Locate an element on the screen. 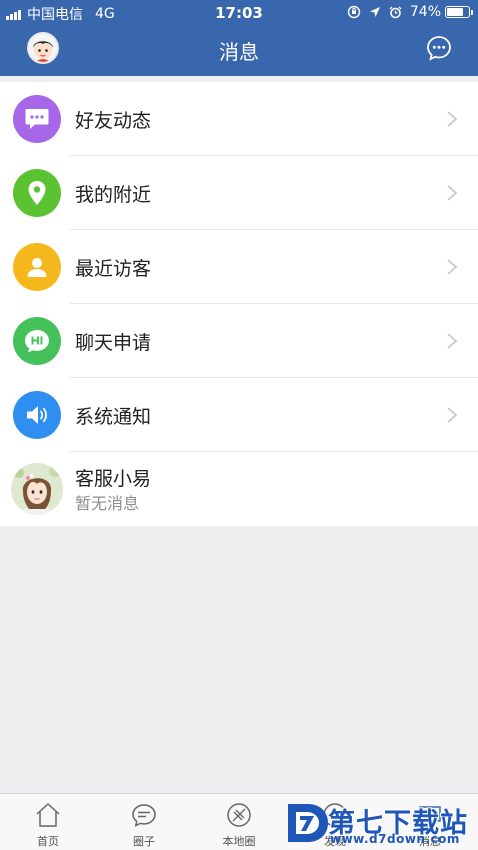  status-right: 74% is located at coordinates (406, 12).